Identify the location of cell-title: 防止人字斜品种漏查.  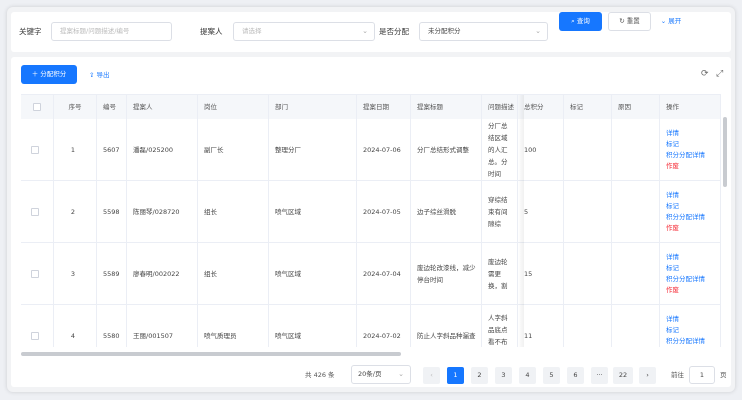
(446, 326).